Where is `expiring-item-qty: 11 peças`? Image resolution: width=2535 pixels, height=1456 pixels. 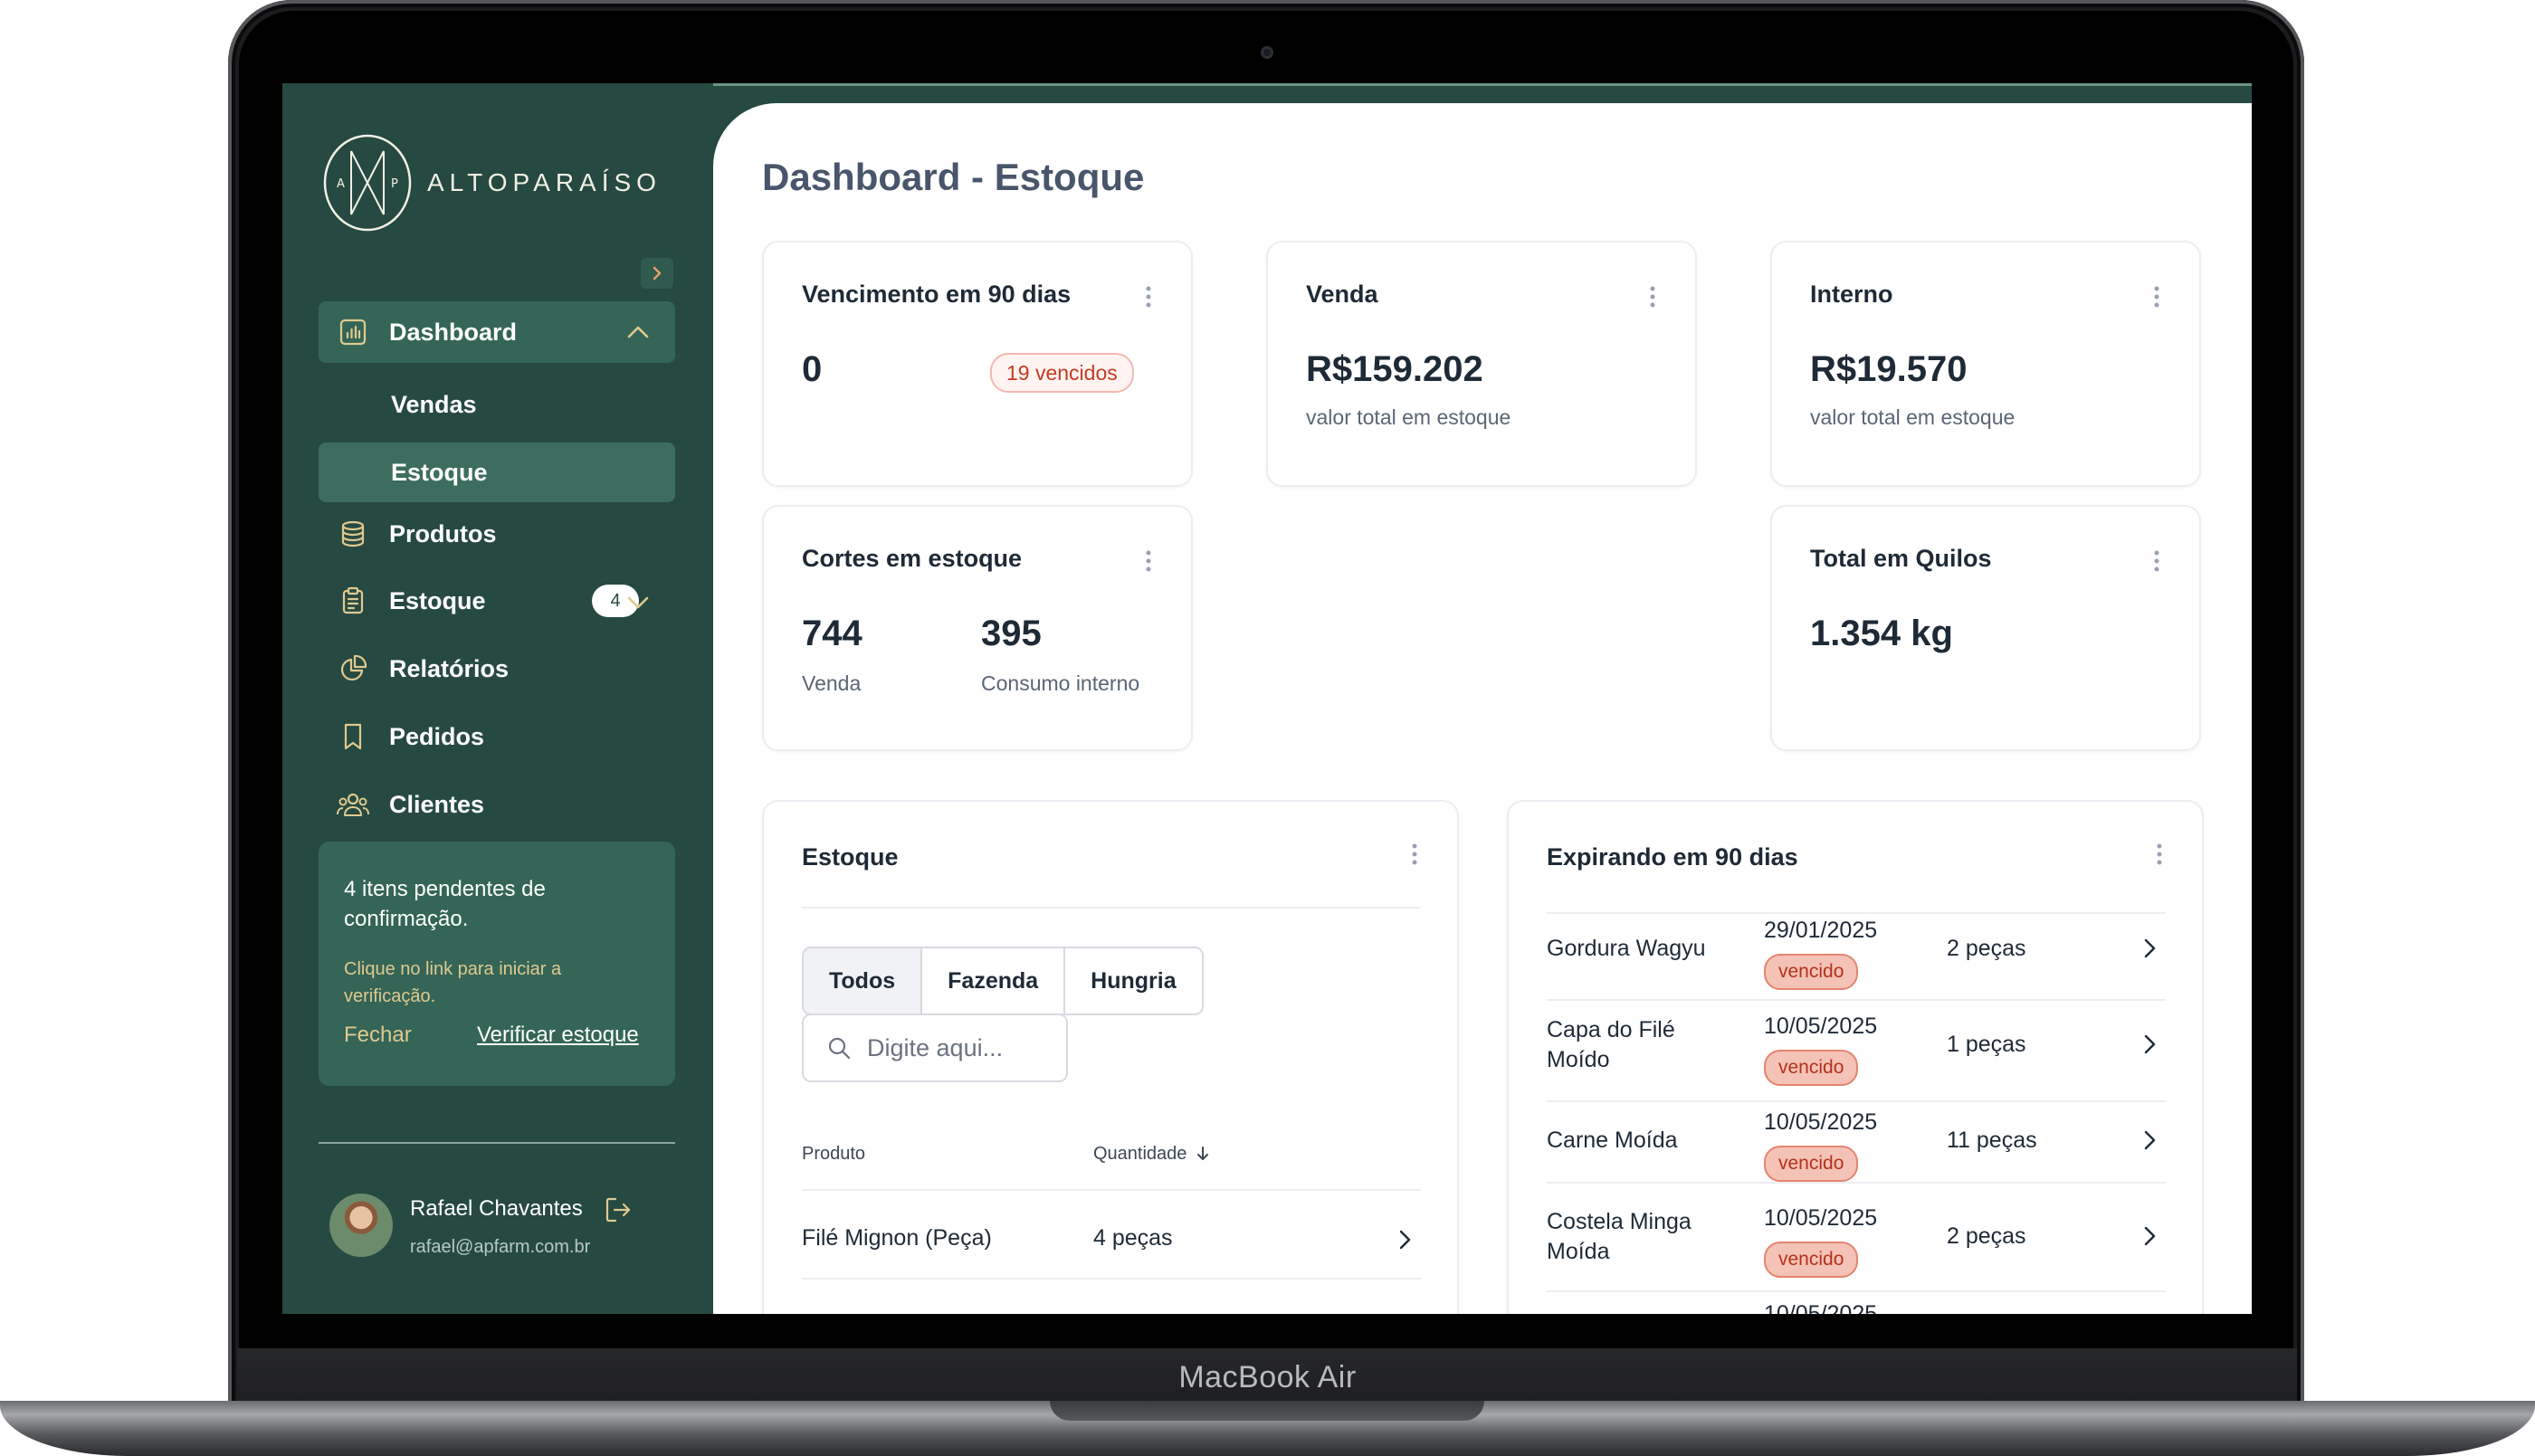
expiring-item-qty: 11 peças is located at coordinates (1992, 1141).